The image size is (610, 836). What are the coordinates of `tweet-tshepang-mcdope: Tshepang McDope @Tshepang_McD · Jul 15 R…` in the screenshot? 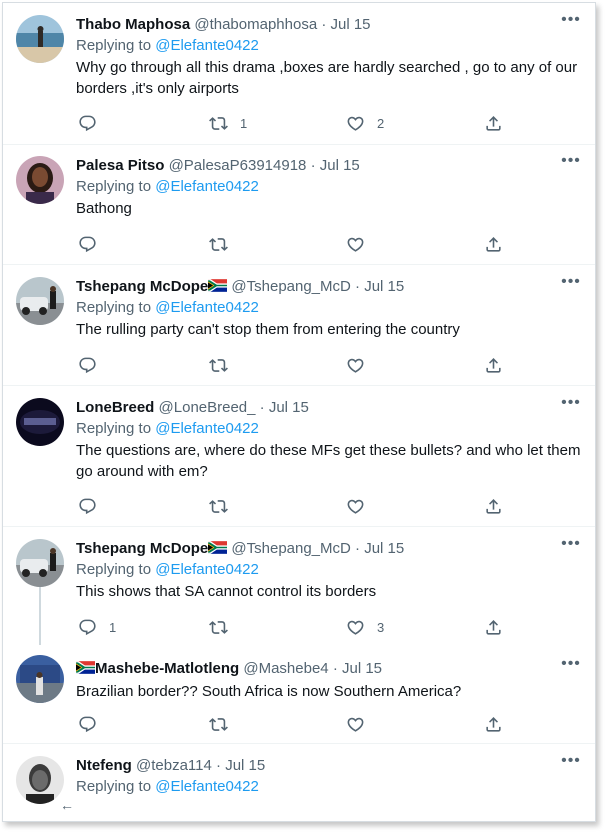 It's located at (299, 325).